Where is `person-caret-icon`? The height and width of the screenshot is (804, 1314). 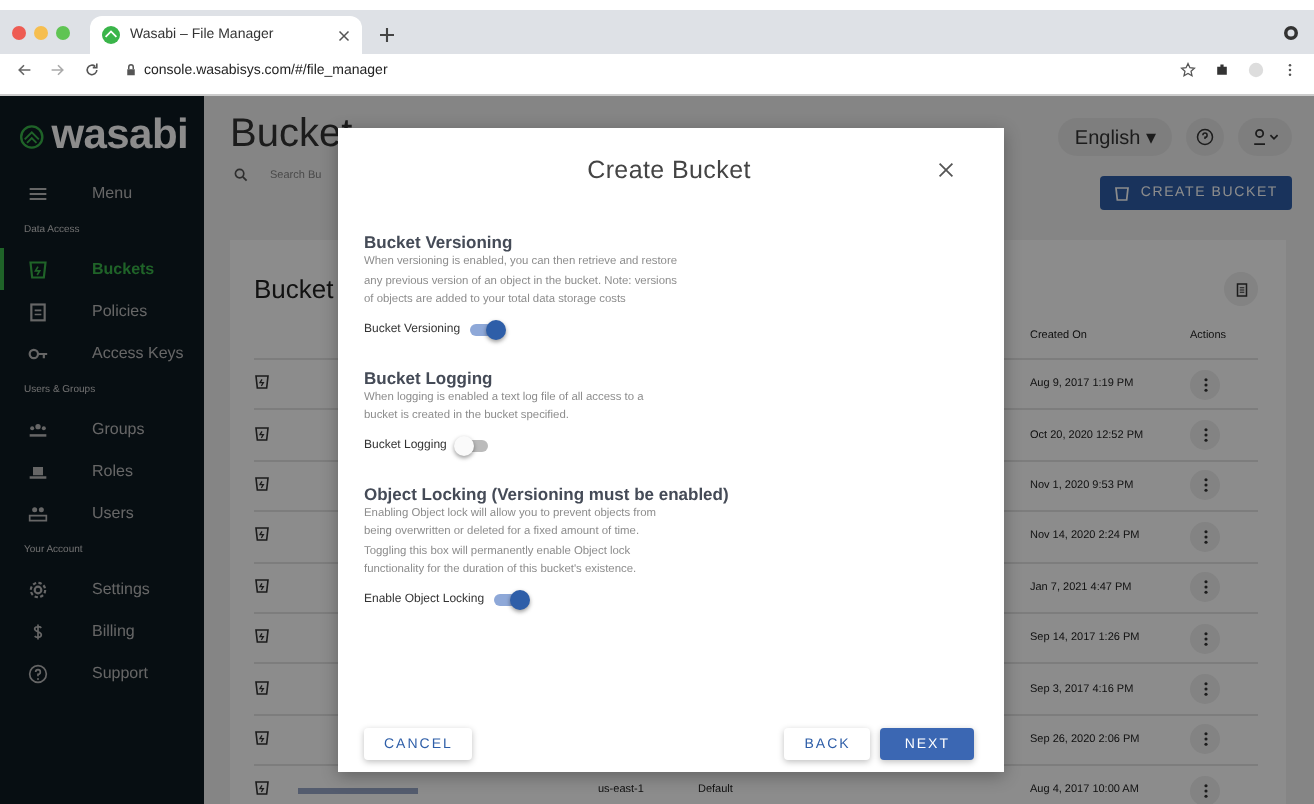
person-caret-icon is located at coordinates (1265, 137).